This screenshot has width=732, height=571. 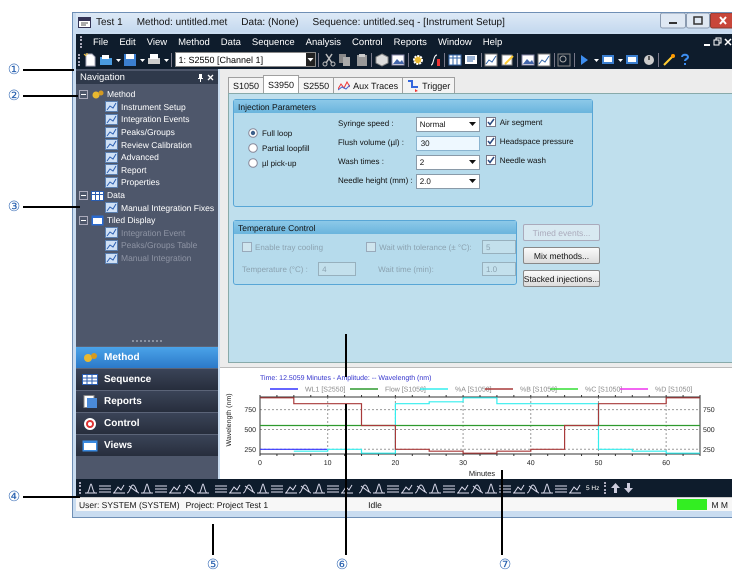 What do you see at coordinates (246, 85) in the screenshot?
I see `tab: S1050` at bounding box center [246, 85].